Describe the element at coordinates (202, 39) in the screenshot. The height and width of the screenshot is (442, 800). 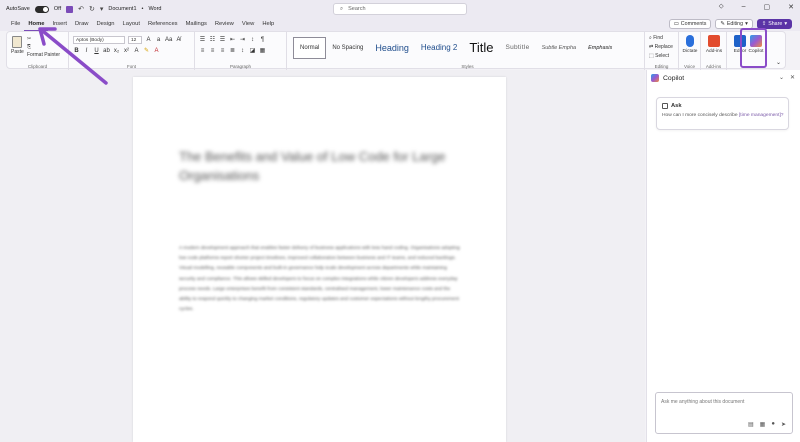
I see `bullets-icon: ☰` at that location.